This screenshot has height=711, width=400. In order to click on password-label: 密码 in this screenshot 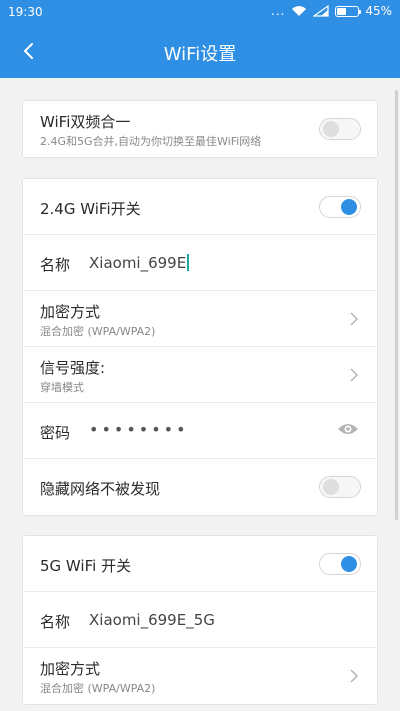, I will do `click(55, 433)`.